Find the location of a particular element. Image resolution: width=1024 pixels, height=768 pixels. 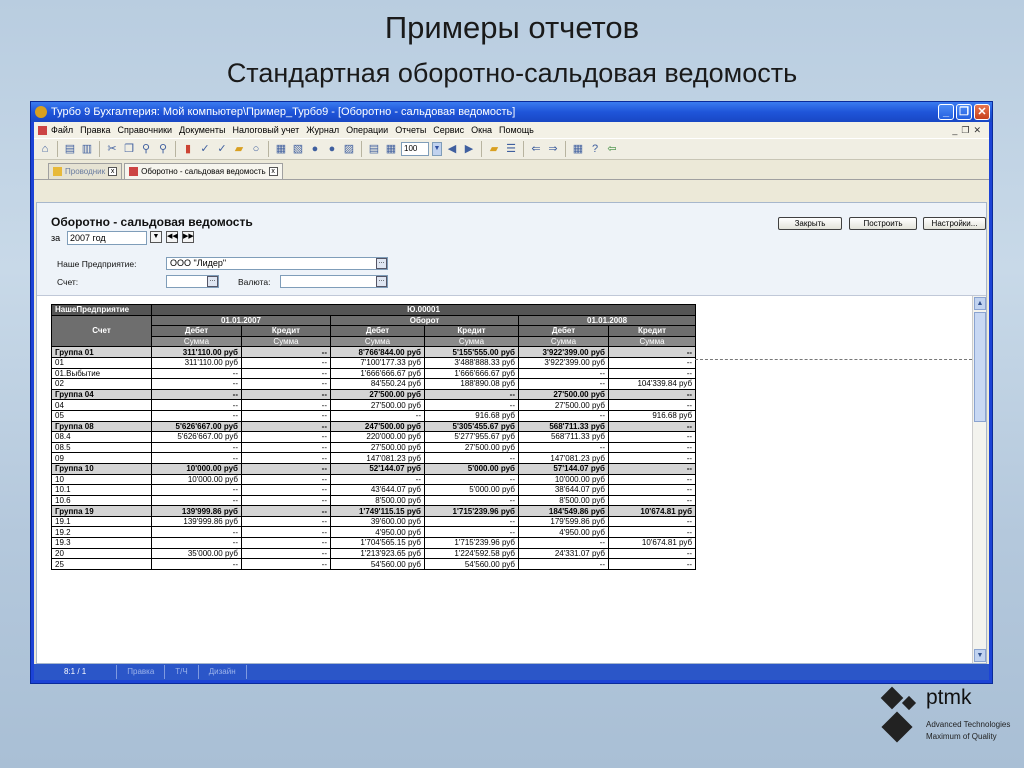

period-field: 2007 год is located at coordinates (107, 238).